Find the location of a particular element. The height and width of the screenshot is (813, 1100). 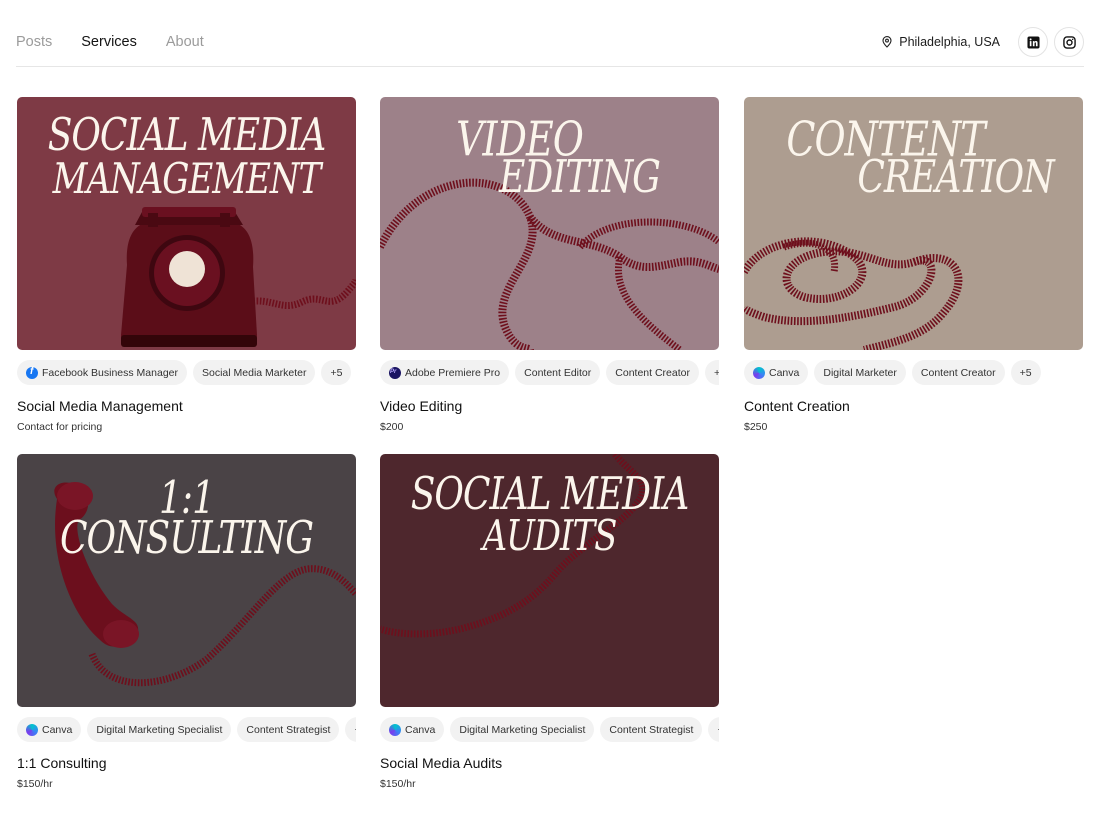

service-price: Contact for pricing is located at coordinates (60, 427).